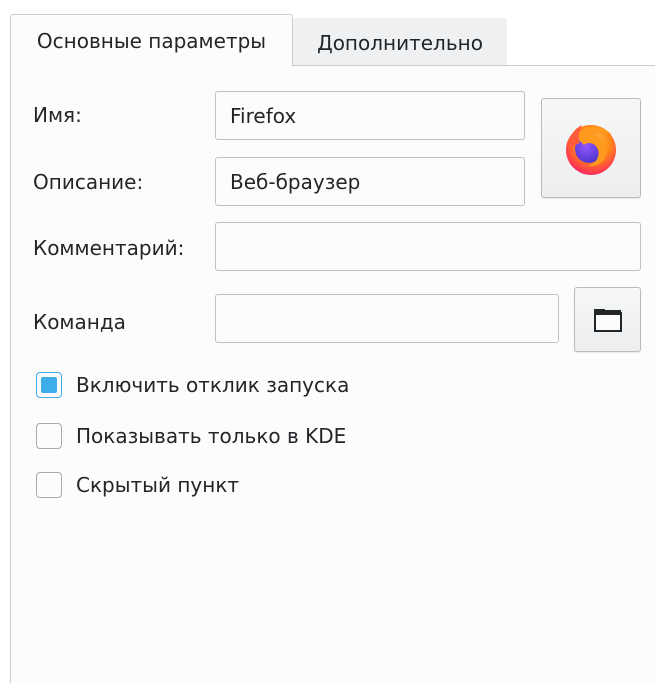 Image resolution: width=655 pixels, height=683 pixels. I want to click on name-input, so click(370, 115).